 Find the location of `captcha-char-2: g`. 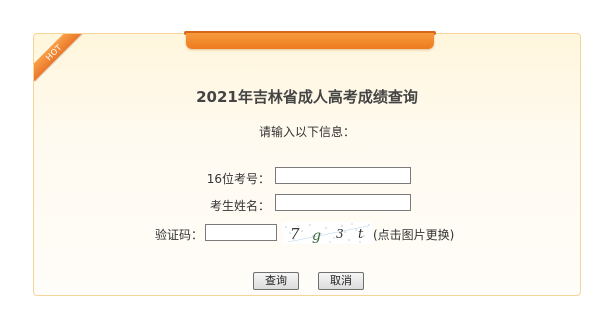

captcha-char-2: g is located at coordinates (316, 236).